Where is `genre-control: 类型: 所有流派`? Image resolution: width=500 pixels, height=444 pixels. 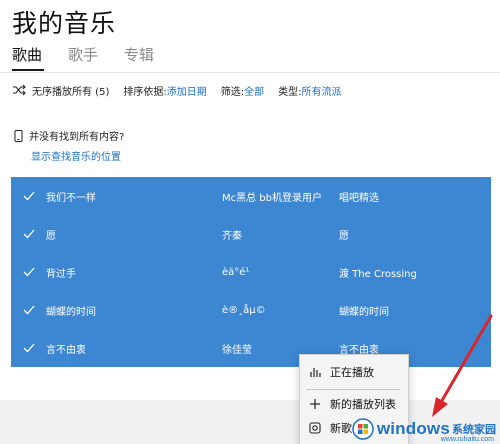
genre-control: 类型: 所有流派 is located at coordinates (309, 90).